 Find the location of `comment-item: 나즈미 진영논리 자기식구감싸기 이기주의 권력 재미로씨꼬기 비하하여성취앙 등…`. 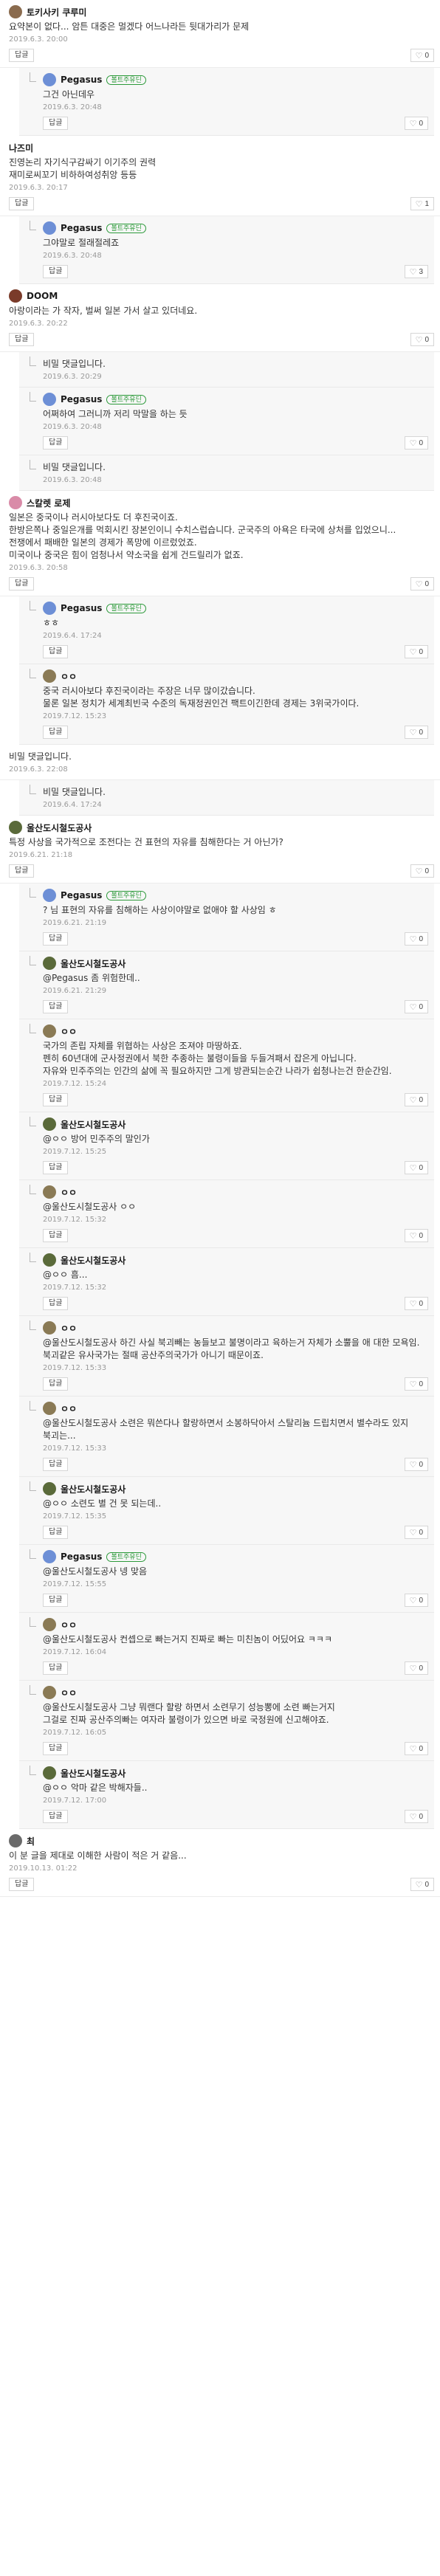

comment-item: 나즈미 진영논리 자기식구감싸기 이기주의 권력 재미로씨꼬기 비하하여성취앙 등… is located at coordinates (220, 176).